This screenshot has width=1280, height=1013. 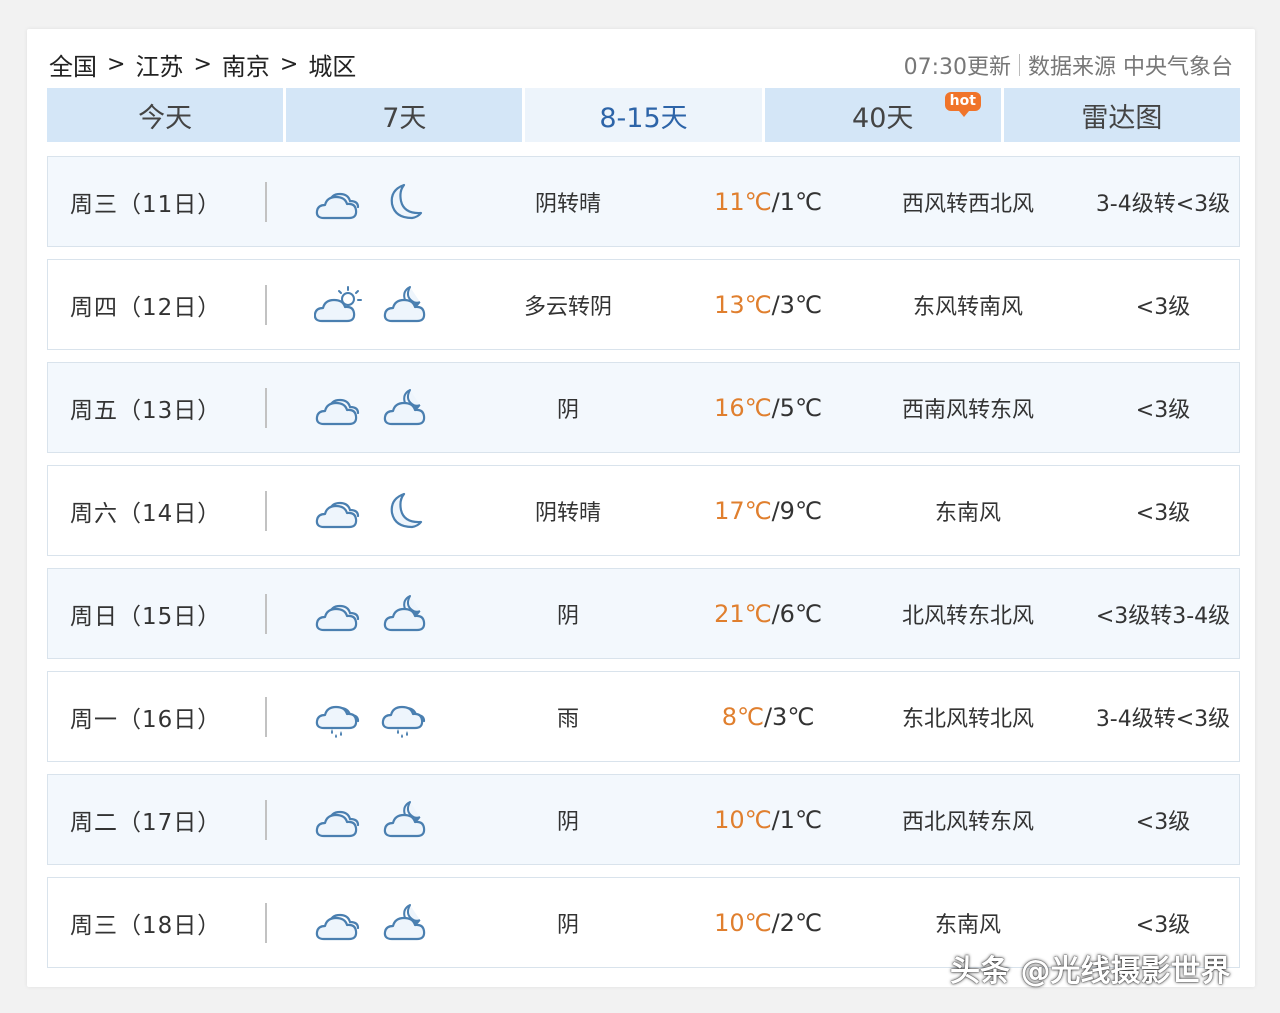 What do you see at coordinates (800, 922) in the screenshot?
I see `low-temp: 2℃` at bounding box center [800, 922].